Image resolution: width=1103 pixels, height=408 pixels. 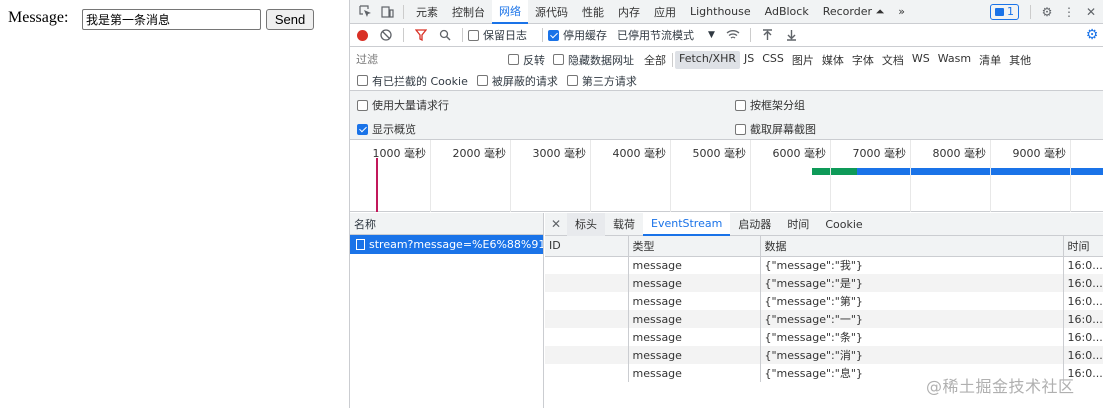 I want to click on close-detail-icon: ✕, so click(x=556, y=224).